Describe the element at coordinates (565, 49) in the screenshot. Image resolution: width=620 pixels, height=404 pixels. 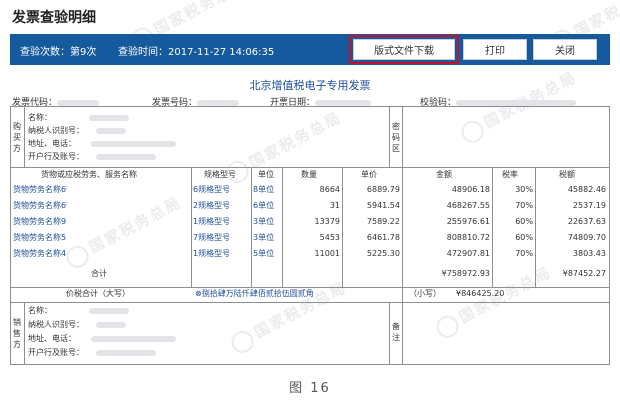
I see `close-button: 关闭` at that location.